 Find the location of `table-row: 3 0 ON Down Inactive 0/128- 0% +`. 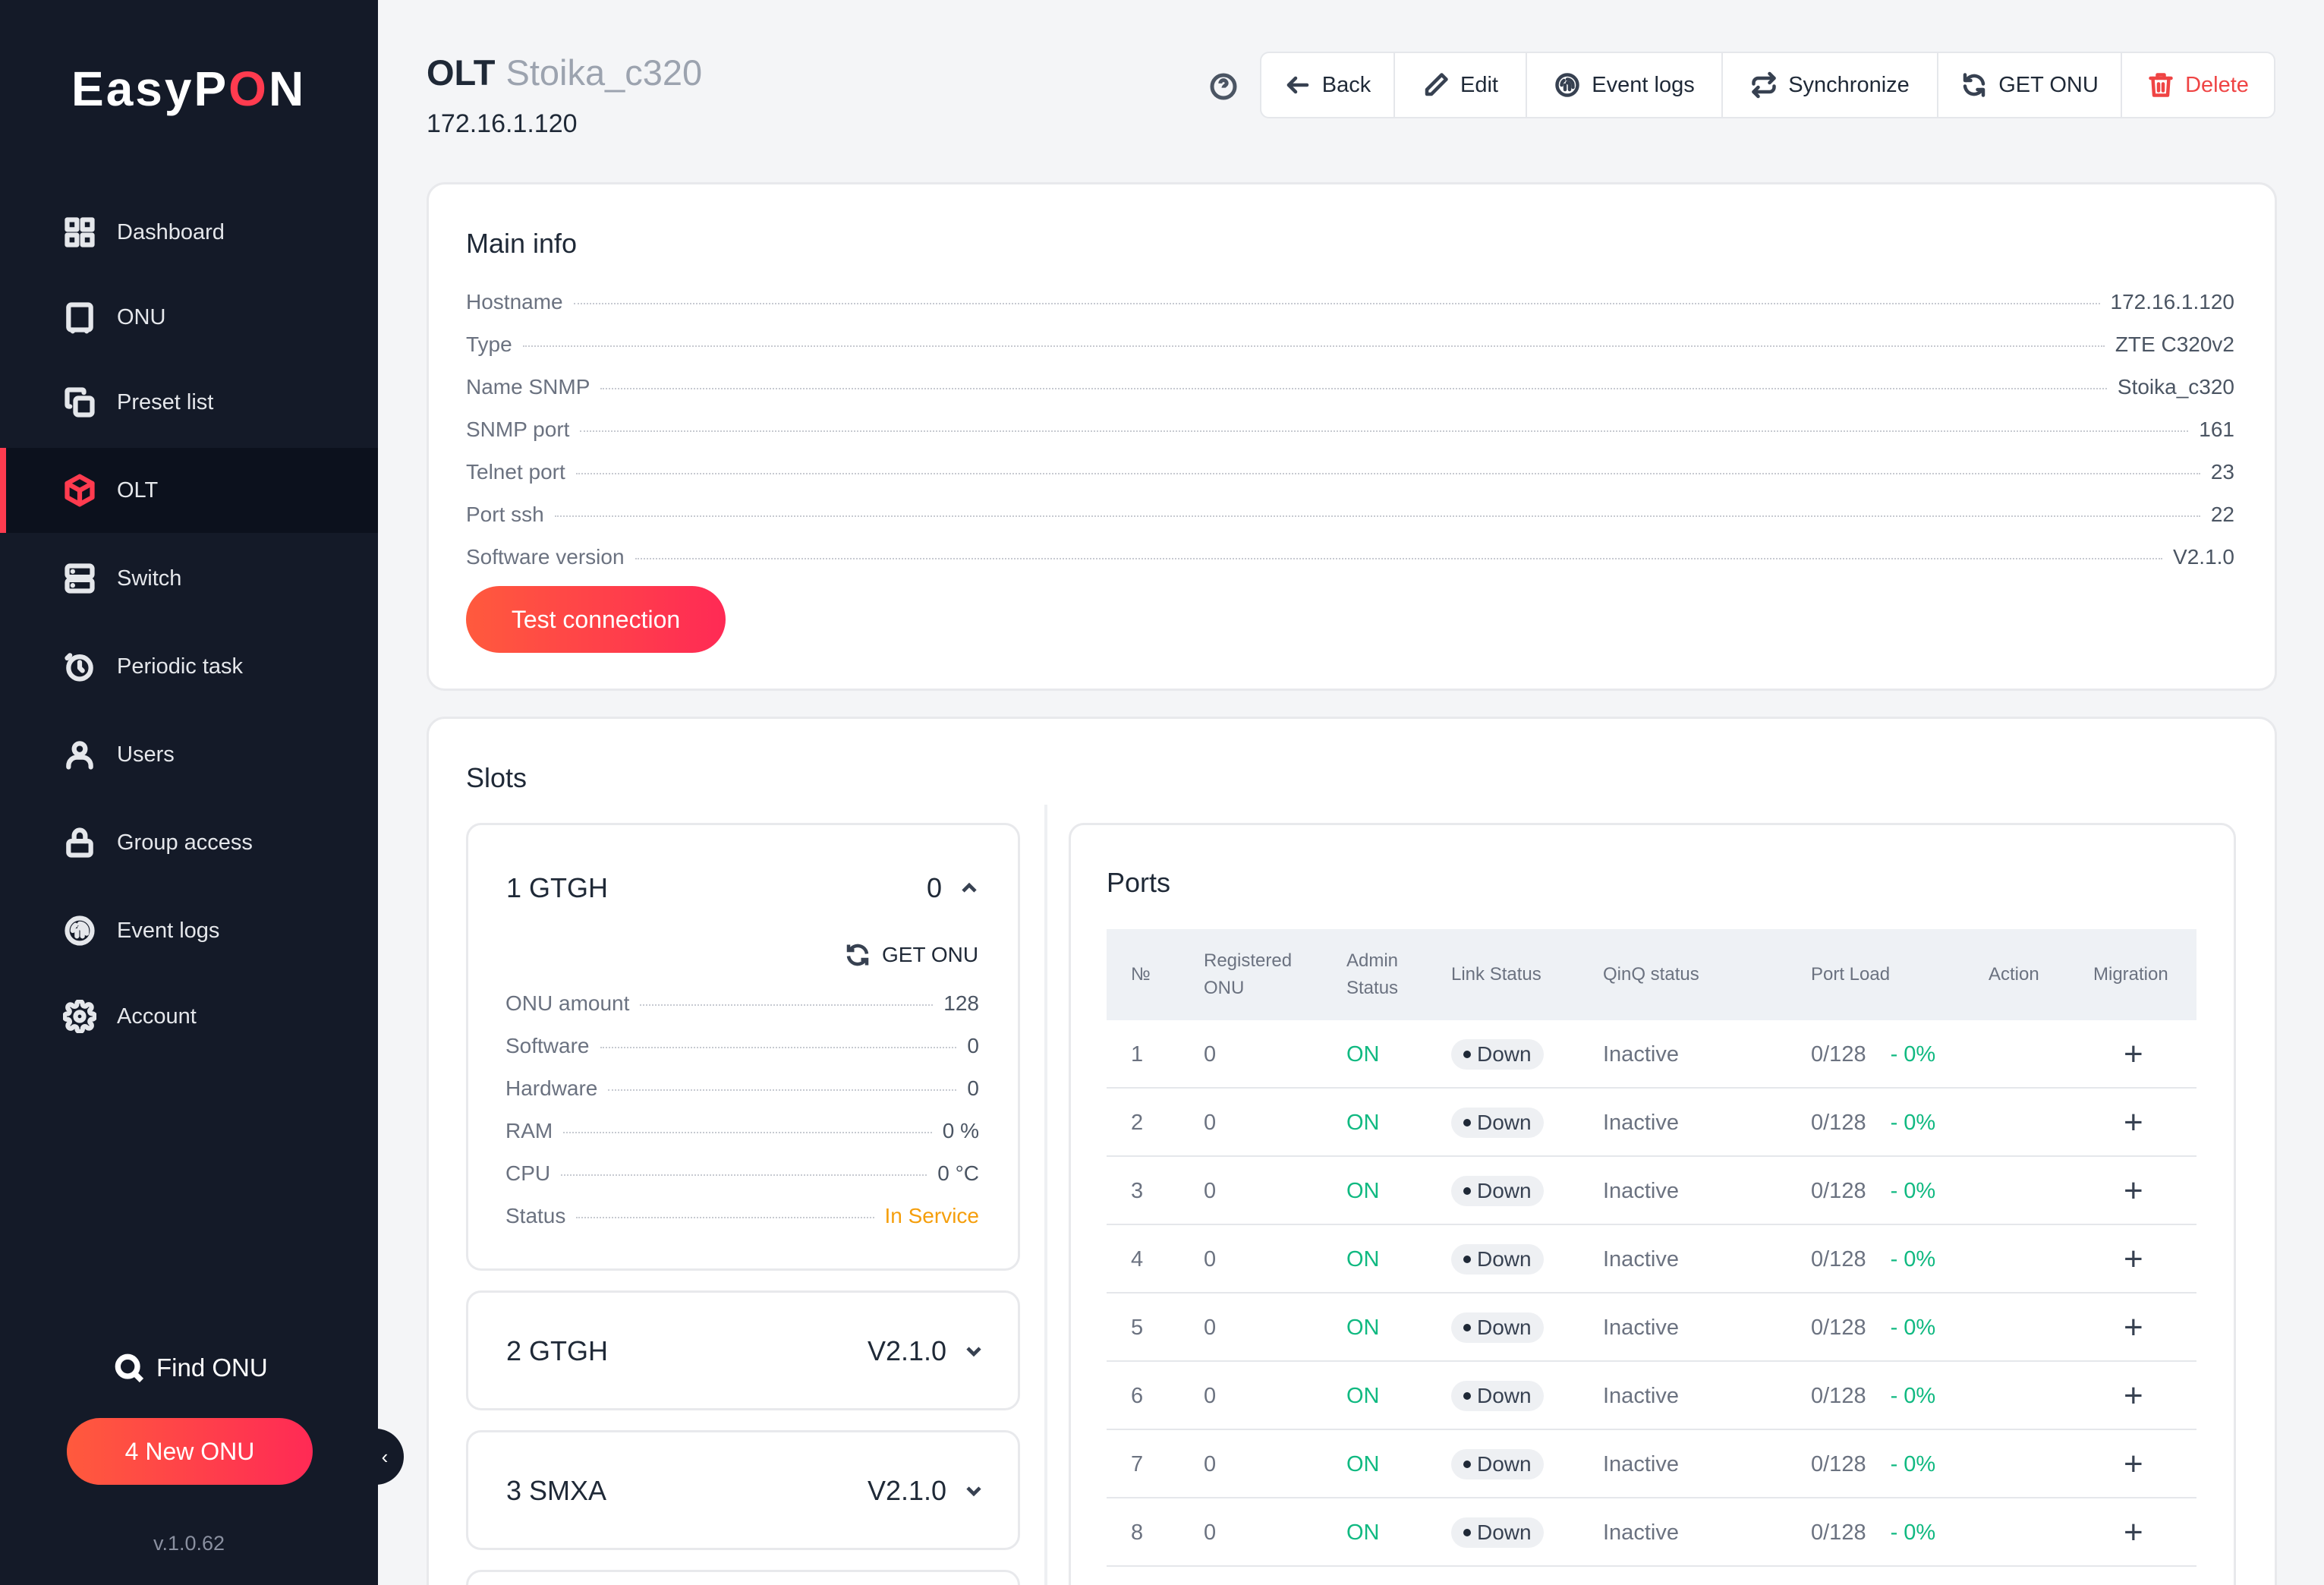

table-row: 3 0 ON Down Inactive 0/128- 0% + is located at coordinates (1652, 1191).